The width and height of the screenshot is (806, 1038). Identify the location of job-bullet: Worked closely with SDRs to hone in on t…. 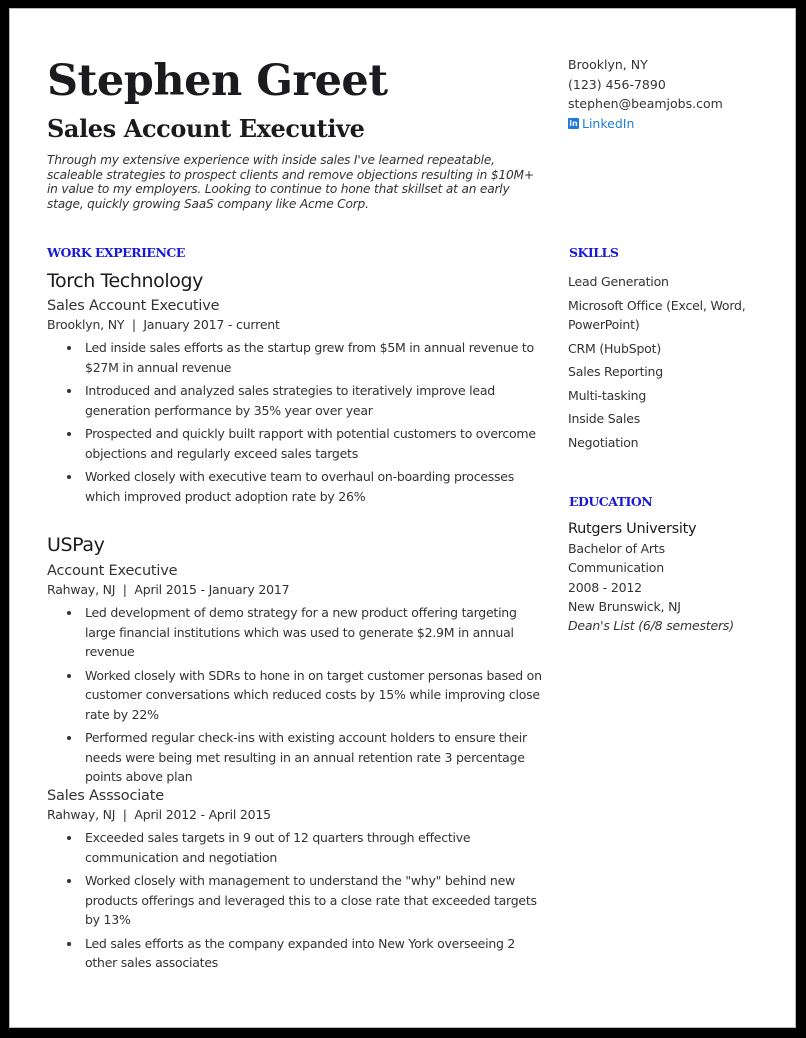
(297, 695).